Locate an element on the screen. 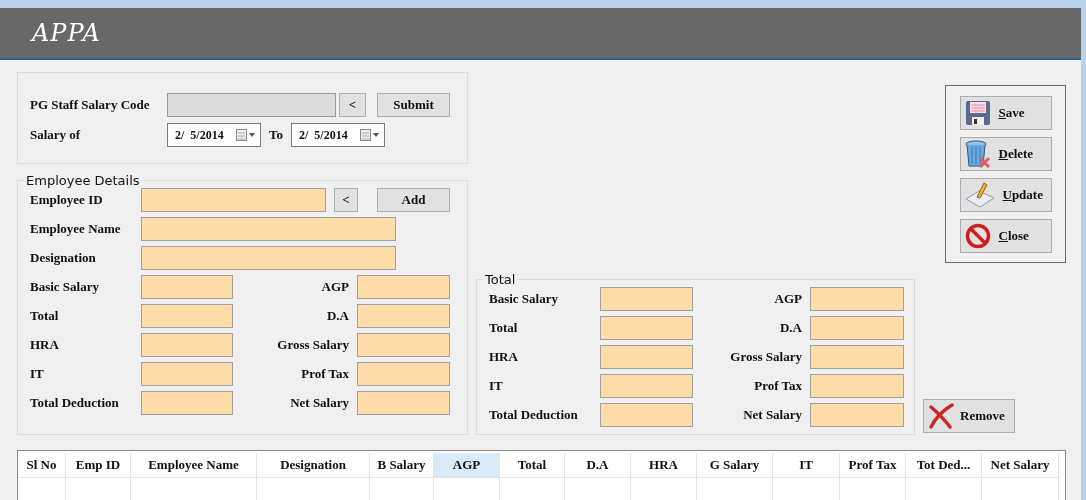 The image size is (1086, 500). pencil-paper-icon is located at coordinates (979, 195).